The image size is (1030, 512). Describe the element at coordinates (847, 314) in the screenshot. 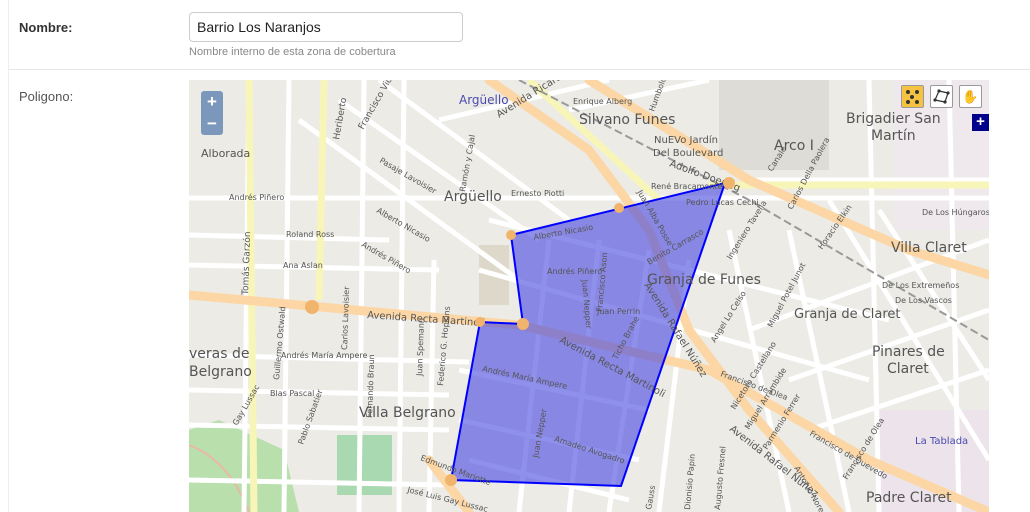

I see `label-granja-claret: Granja de Claret` at that location.